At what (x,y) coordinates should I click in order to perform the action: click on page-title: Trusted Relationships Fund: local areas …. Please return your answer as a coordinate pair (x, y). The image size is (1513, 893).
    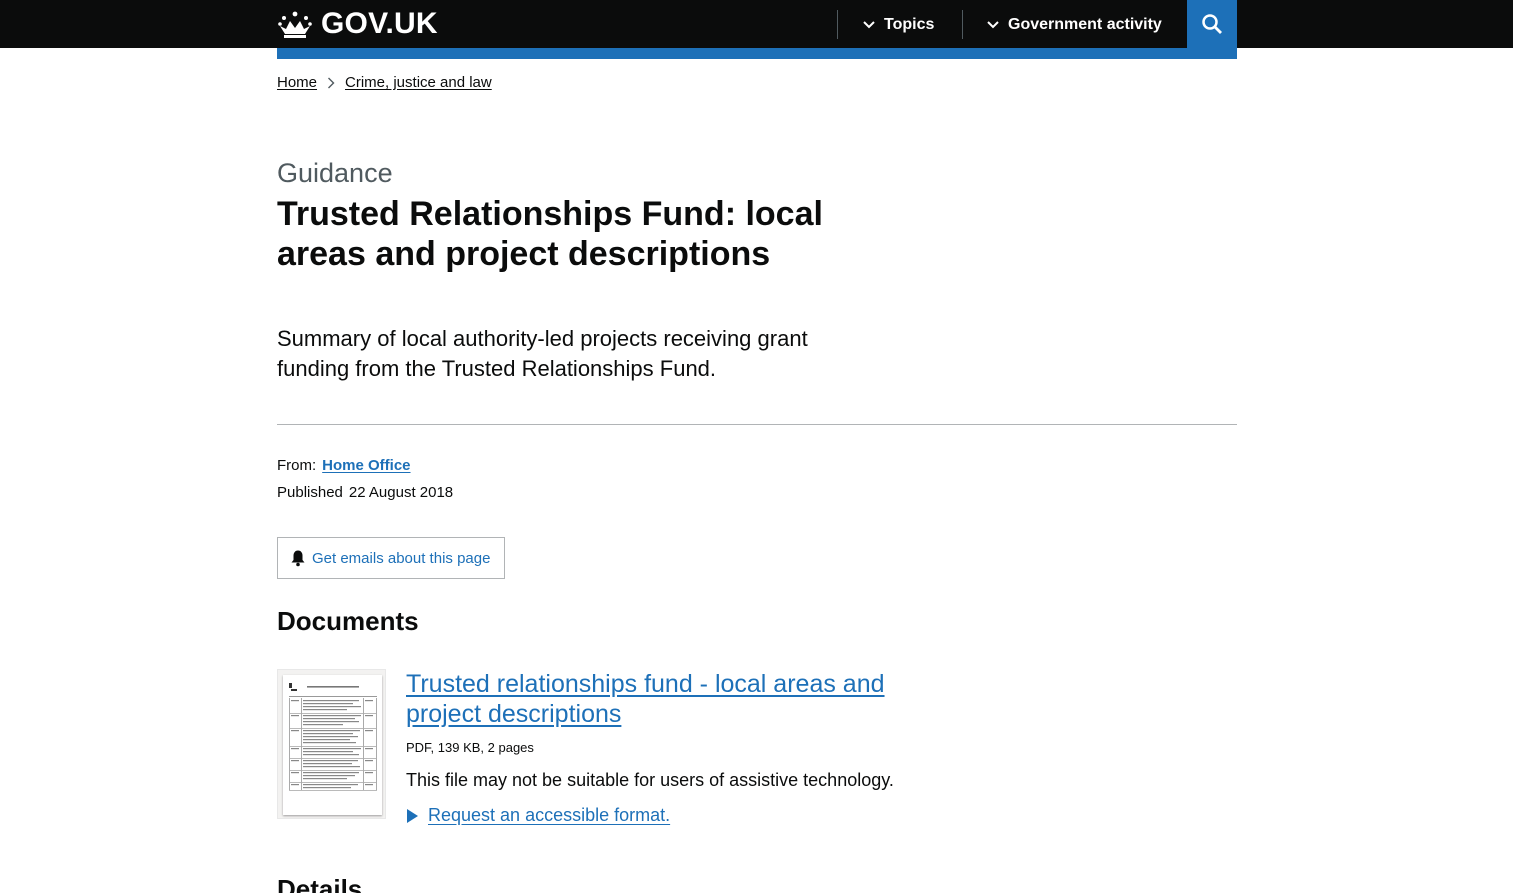
    Looking at the image, I should click on (550, 234).